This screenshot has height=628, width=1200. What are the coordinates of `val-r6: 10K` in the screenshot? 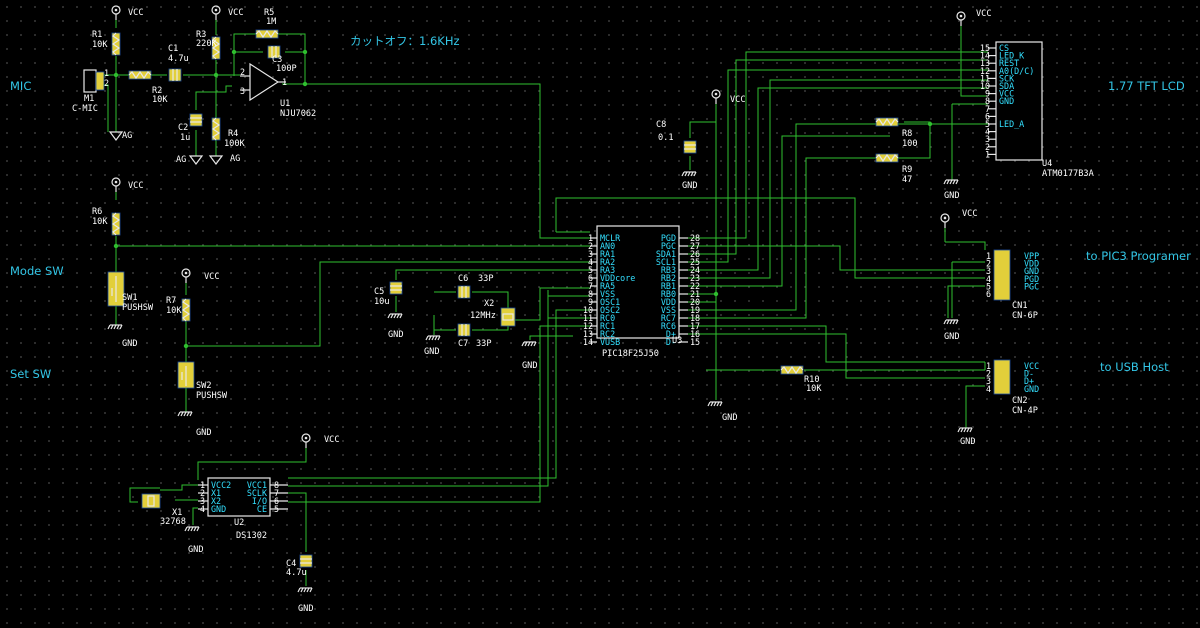 It's located at (100, 222).